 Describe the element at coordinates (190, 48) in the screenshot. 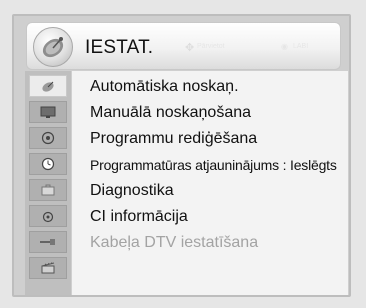

I see `navigate-arrows-icon: ✥` at that location.